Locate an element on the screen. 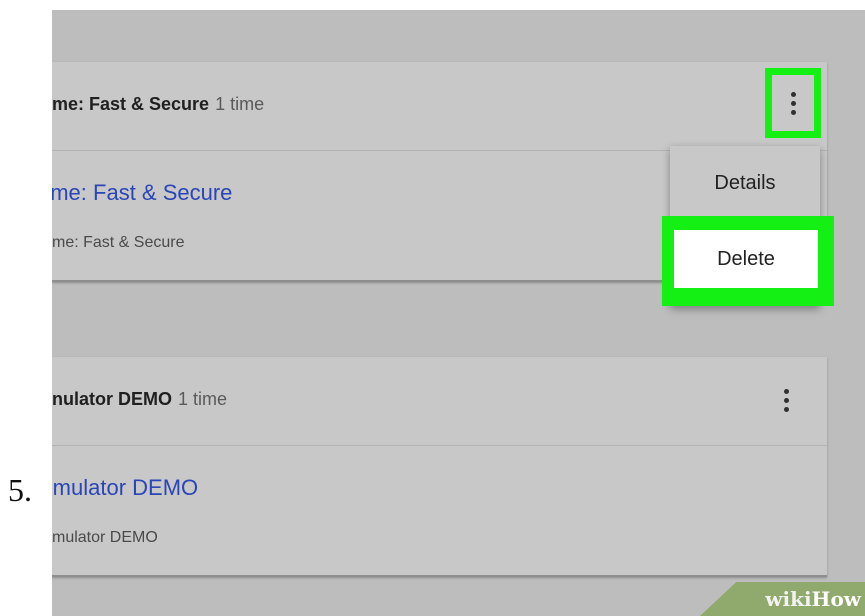 The height and width of the screenshot is (616, 865). menu-item-details: Details is located at coordinates (745, 183).